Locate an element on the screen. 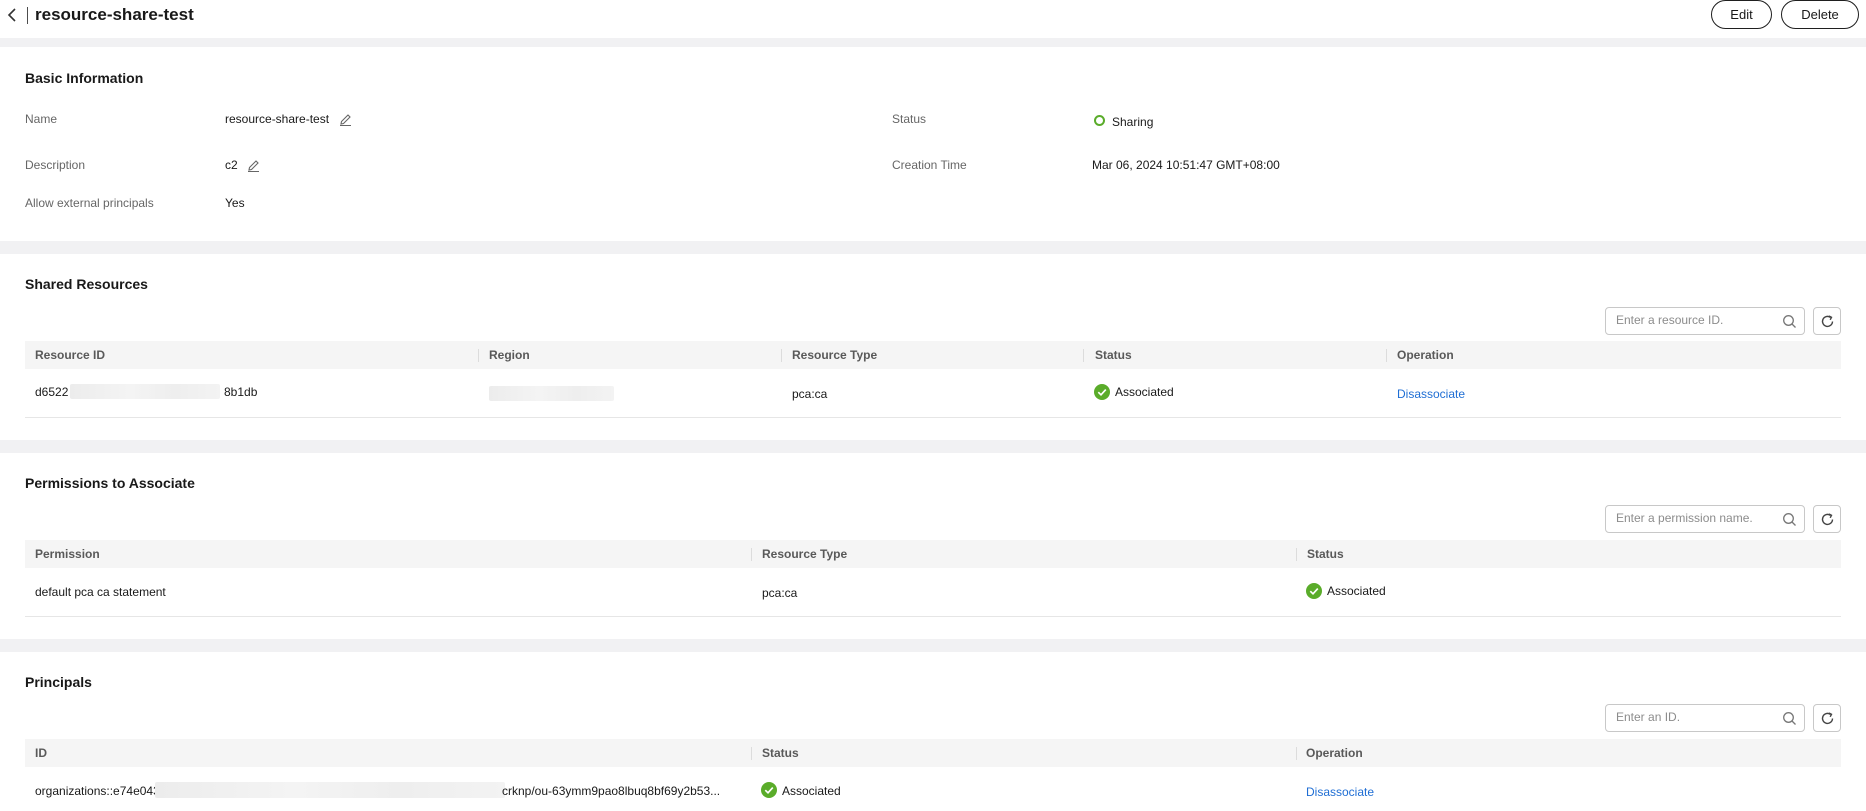  description-value: c2 is located at coordinates (231, 165).